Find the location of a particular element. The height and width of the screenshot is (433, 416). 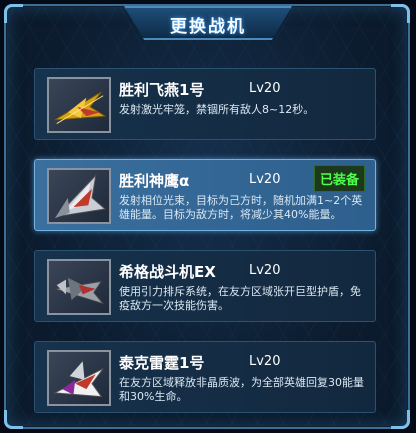

fighter-card: 胜利飞燕1号 Lv20 发射激光牢笼，禁锢所有敌人8~12秒。 is located at coordinates (205, 104).